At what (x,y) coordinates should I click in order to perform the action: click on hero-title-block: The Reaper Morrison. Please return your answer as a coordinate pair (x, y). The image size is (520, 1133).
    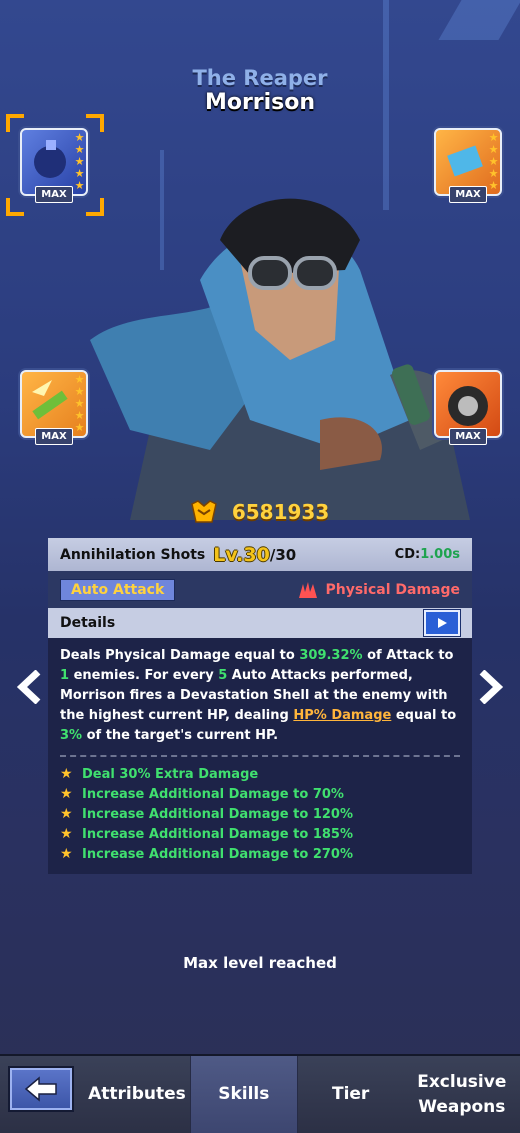
    Looking at the image, I should click on (260, 90).